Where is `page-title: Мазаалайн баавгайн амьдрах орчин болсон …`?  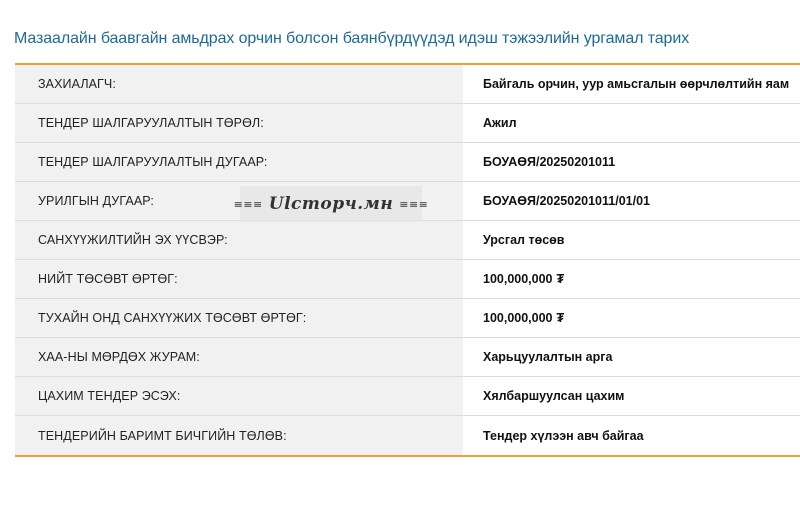 page-title: Мазаалайн баавгайн амьдрах орчин болсон … is located at coordinates (352, 38).